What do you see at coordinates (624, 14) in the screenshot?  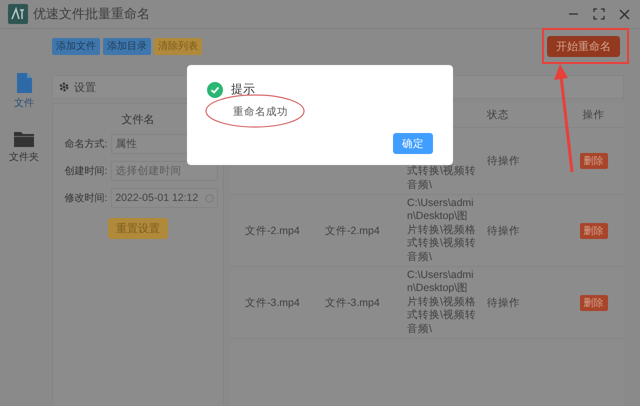 I see `close-icon` at bounding box center [624, 14].